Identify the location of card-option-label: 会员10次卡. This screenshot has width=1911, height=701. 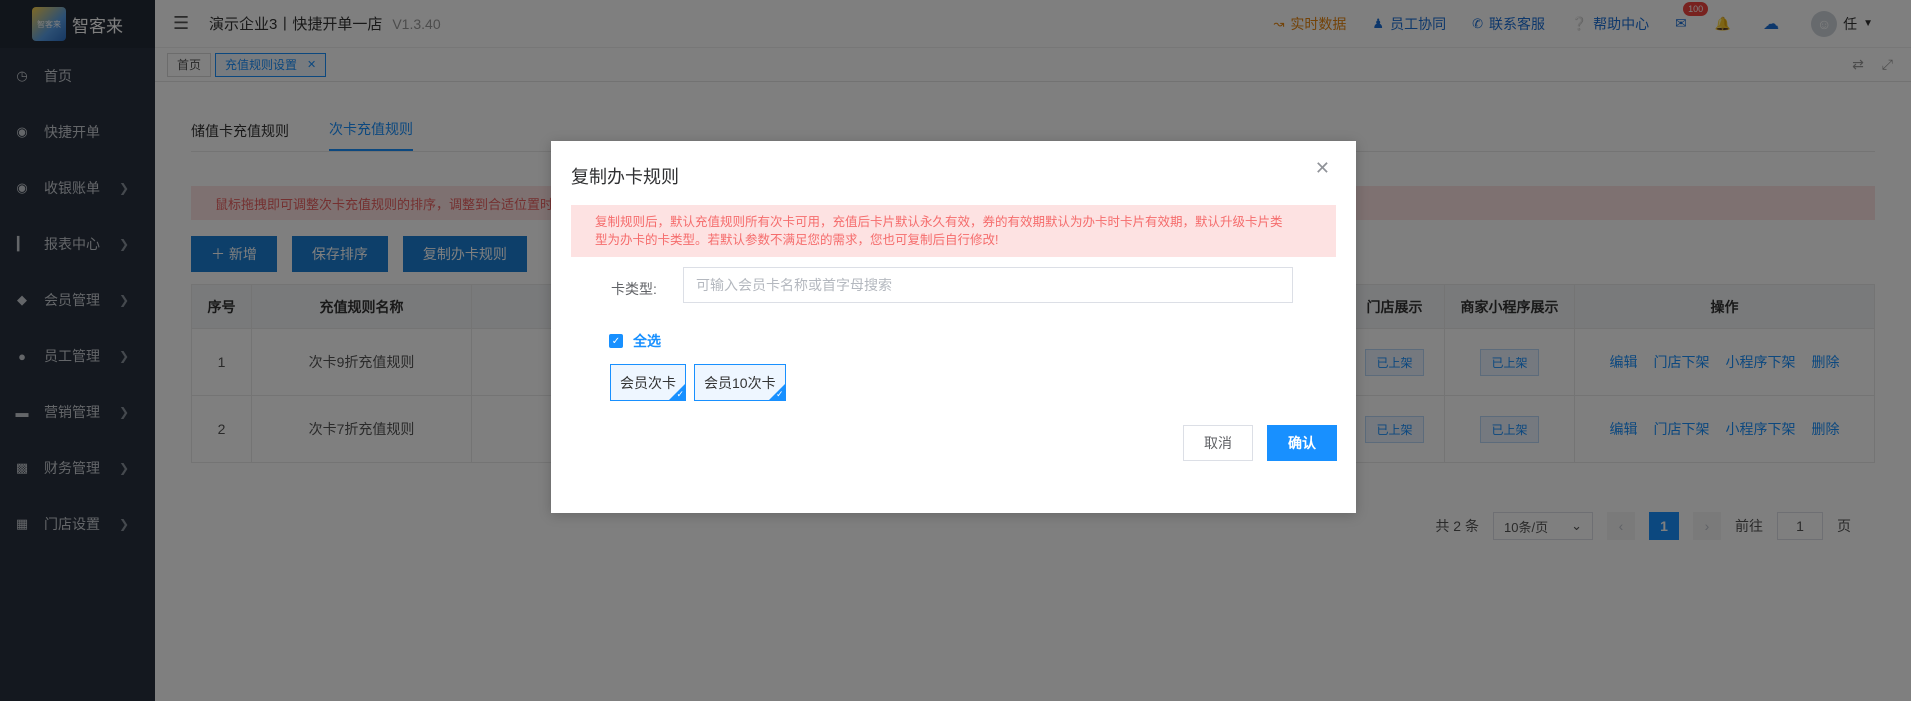
(740, 382).